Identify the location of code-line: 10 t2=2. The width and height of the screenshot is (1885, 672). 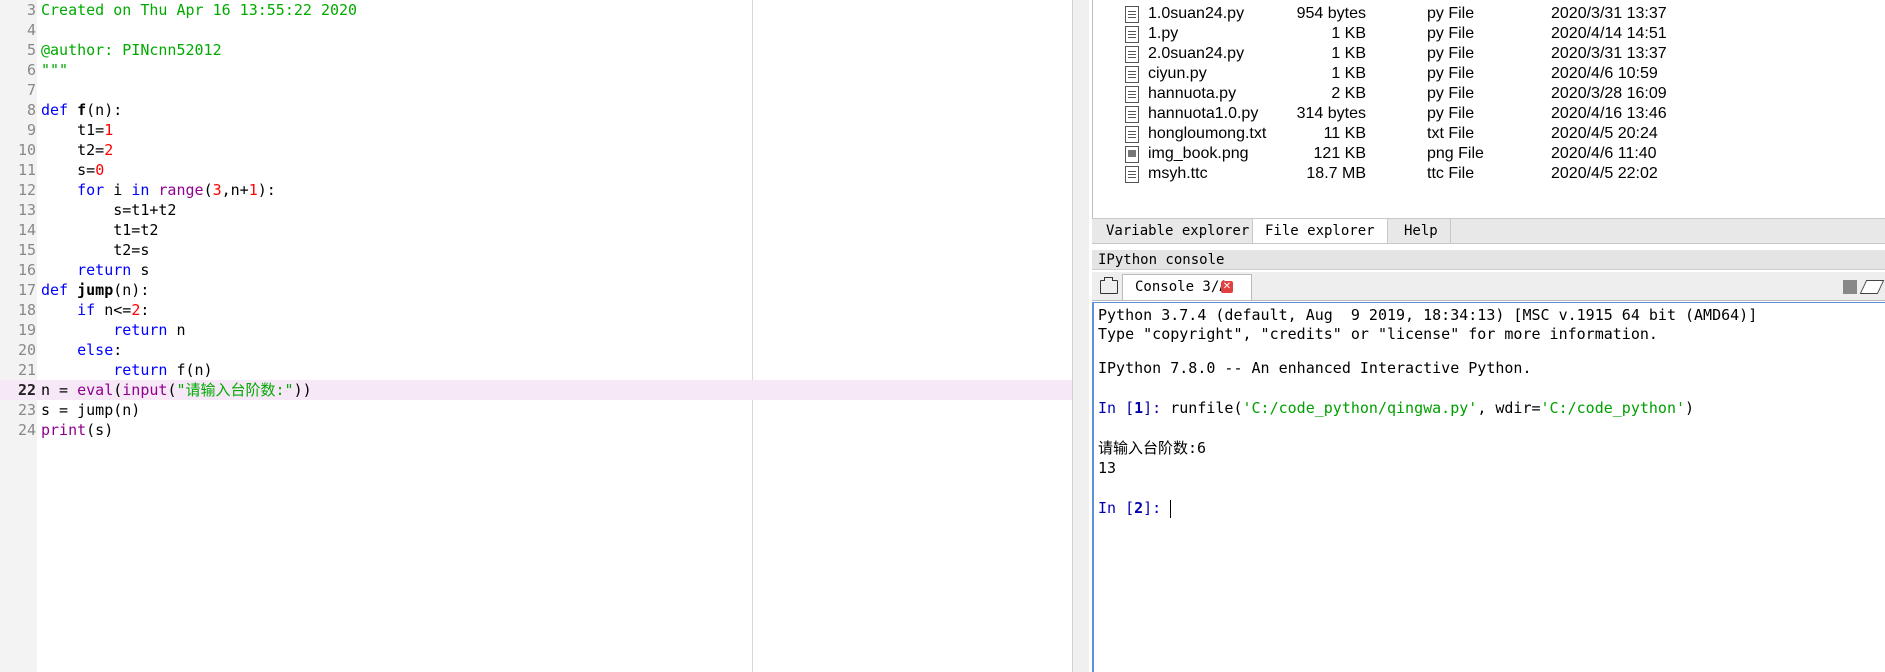
(536, 150).